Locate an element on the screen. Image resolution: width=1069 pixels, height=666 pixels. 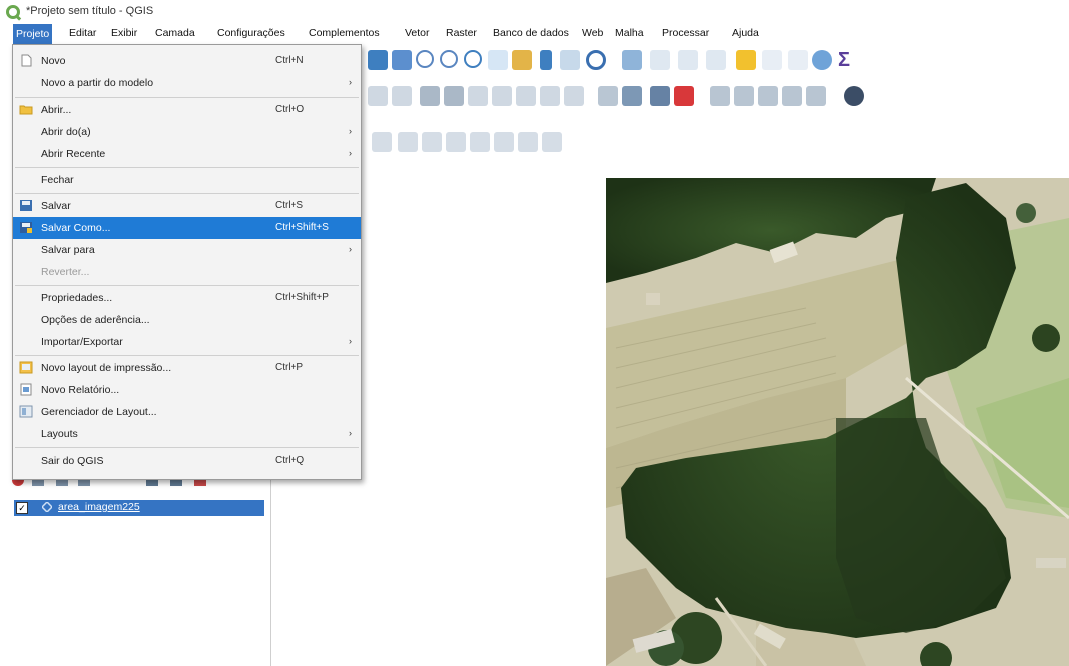
undo-icon is located at coordinates (550, 96).